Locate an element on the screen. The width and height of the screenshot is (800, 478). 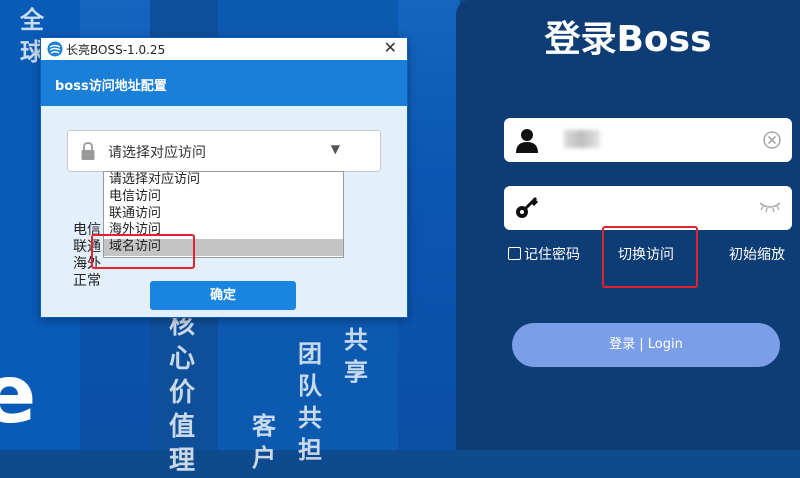
dropdown-option: 联通访问 is located at coordinates (223, 214).